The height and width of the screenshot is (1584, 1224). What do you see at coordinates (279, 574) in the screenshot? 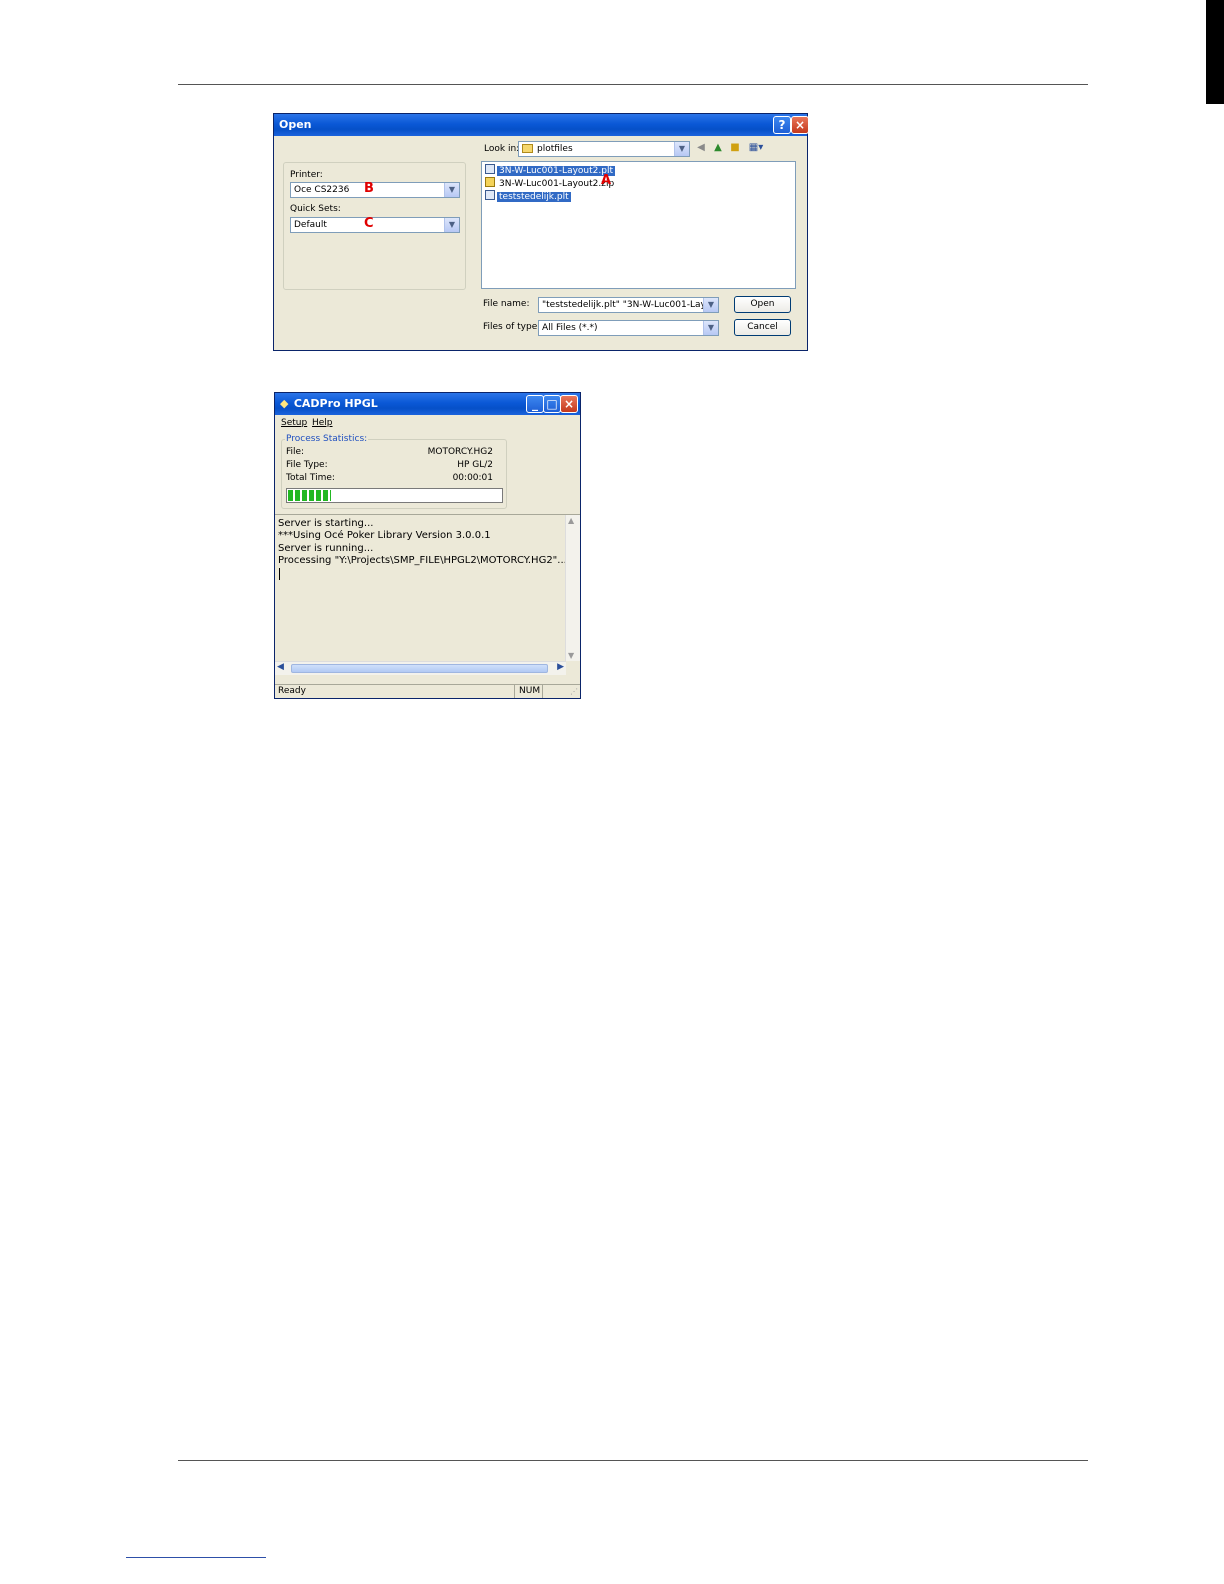
I see `text-cursor` at bounding box center [279, 574].